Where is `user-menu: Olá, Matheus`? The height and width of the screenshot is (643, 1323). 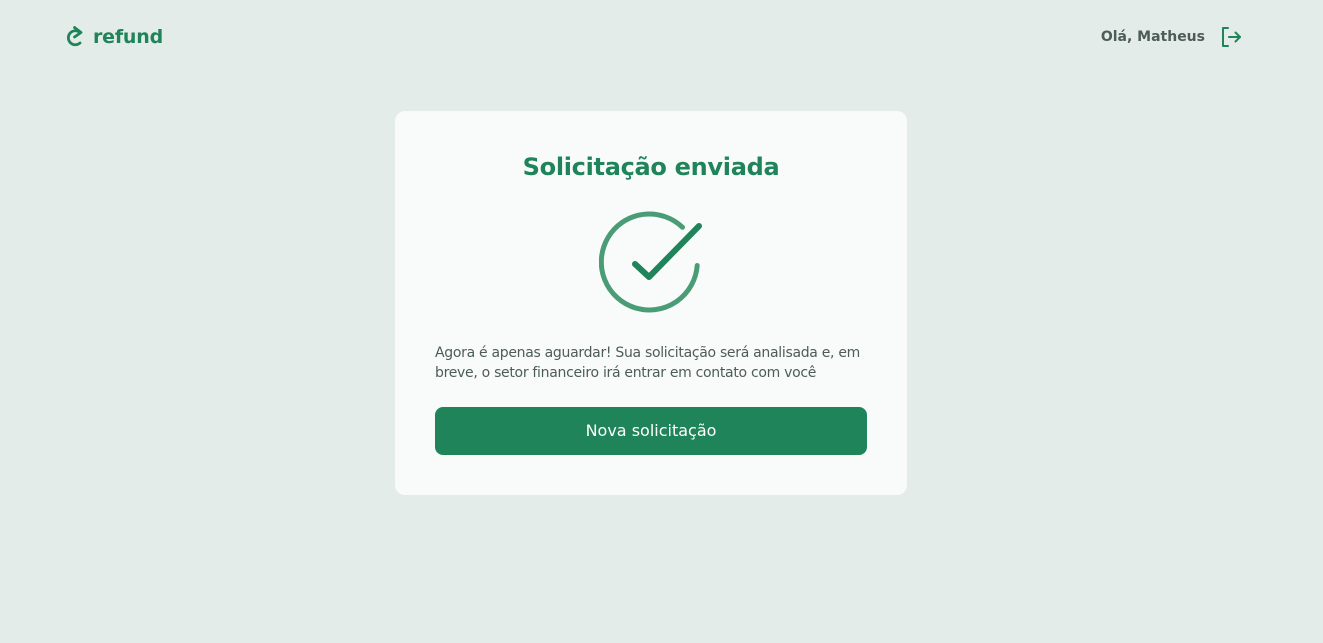
user-menu: Olá, Matheus is located at coordinates (1172, 37).